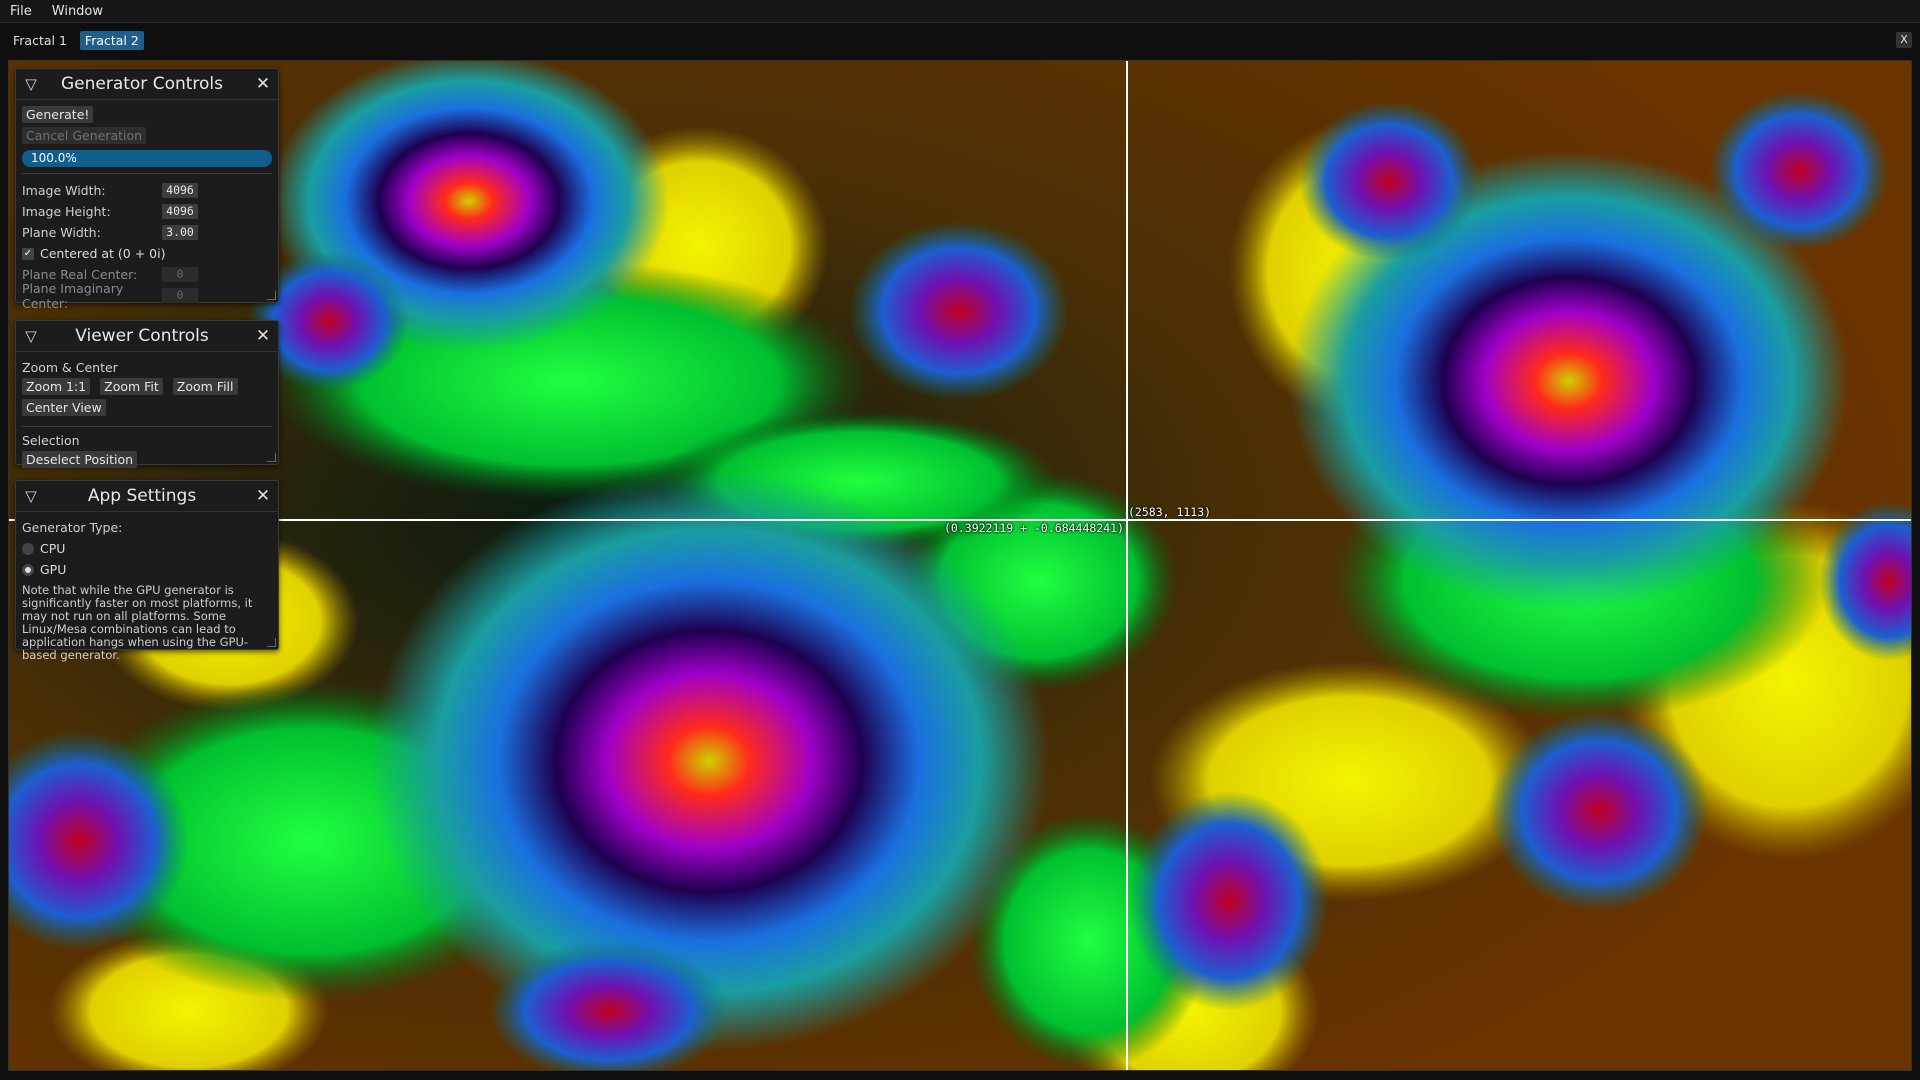  What do you see at coordinates (147, 158) in the screenshot?
I see `generation-progress-bar: 100.0%` at bounding box center [147, 158].